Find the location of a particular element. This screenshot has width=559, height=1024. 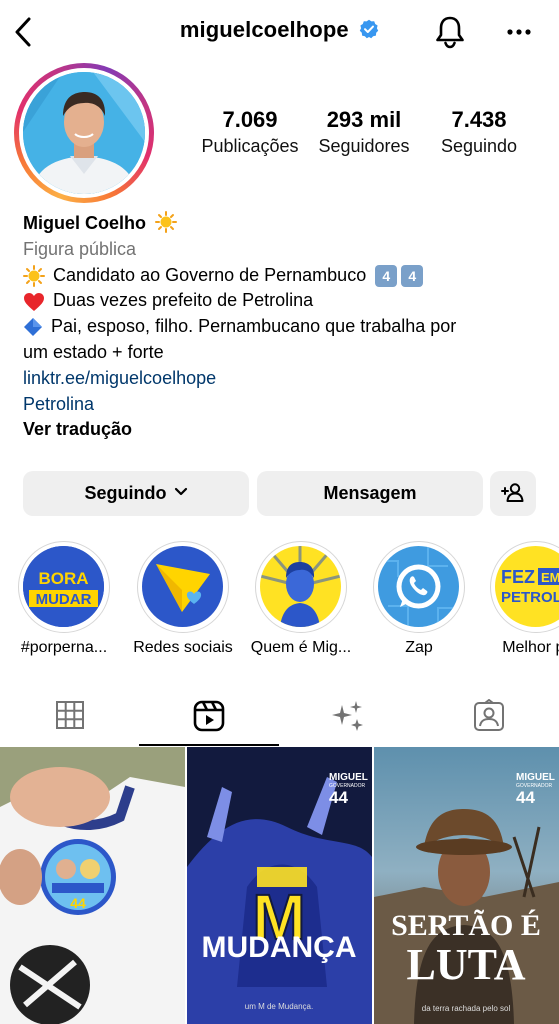

sparkles-icon is located at coordinates (347, 716).